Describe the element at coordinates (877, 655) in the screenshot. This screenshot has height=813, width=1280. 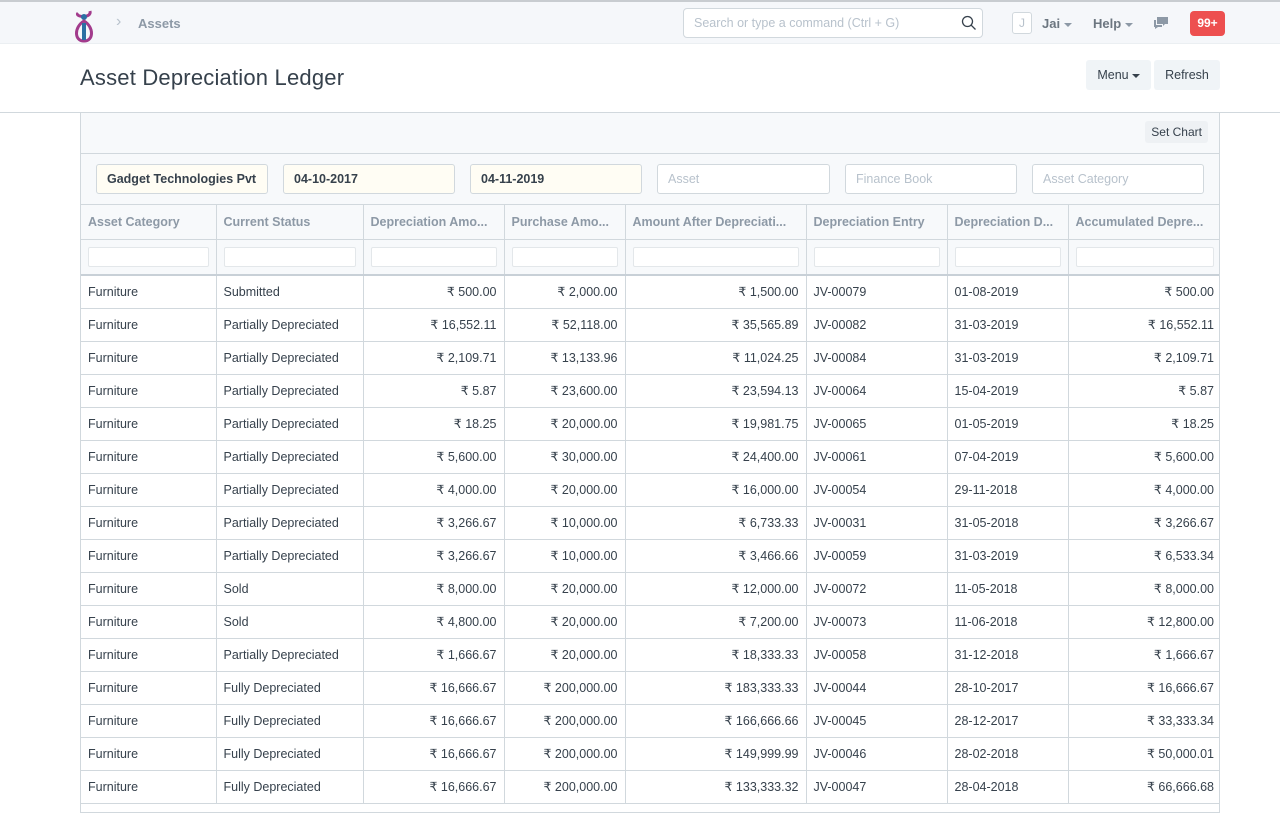
I see `cell-depreciation-entry: JV-00058` at that location.